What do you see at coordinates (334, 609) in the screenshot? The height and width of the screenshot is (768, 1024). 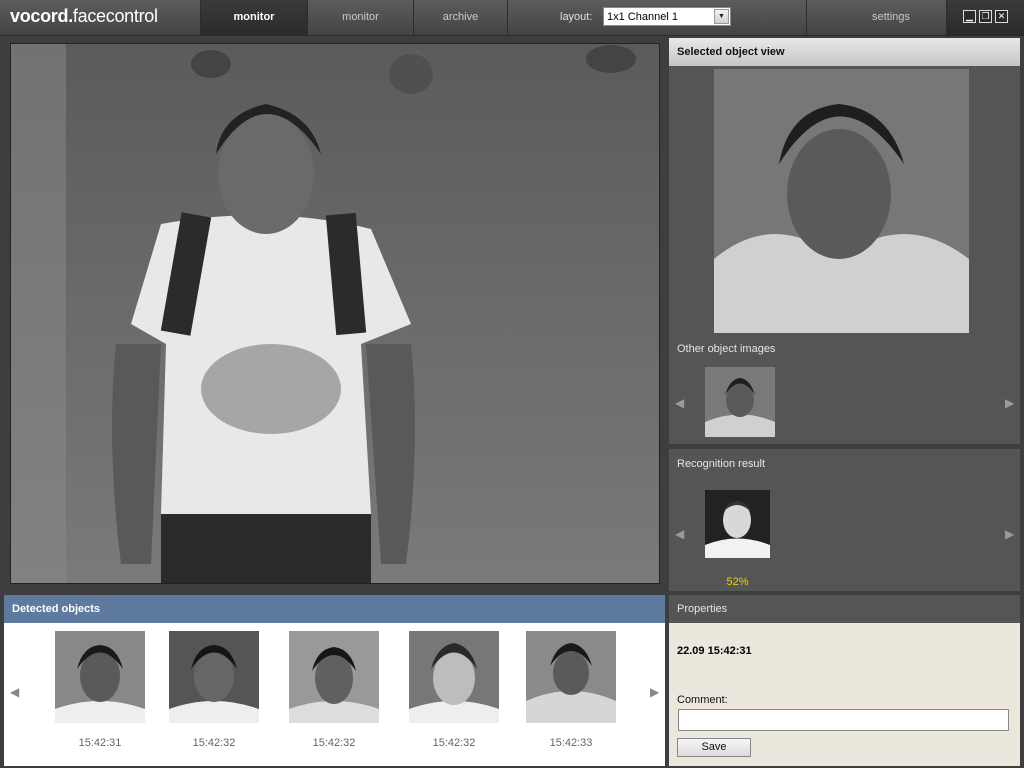 I see `detected-objects-title: Detected objects` at bounding box center [334, 609].